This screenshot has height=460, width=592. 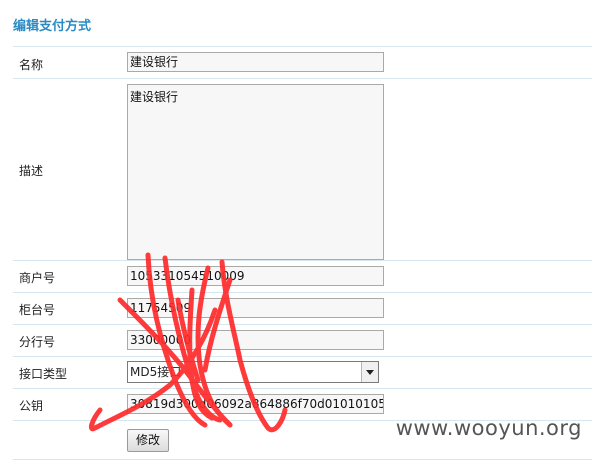 What do you see at coordinates (488, 428) in the screenshot?
I see `wooyun-watermark: www.wooyun.org` at bounding box center [488, 428].